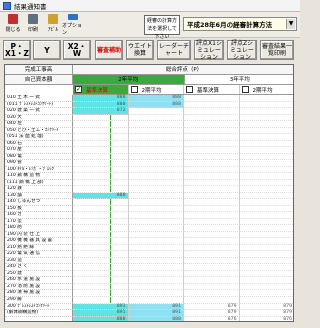 The image size is (320, 328). What do you see at coordinates (290, 24) in the screenshot?
I see `chevron-down-icon: ▼` at bounding box center [290, 24].